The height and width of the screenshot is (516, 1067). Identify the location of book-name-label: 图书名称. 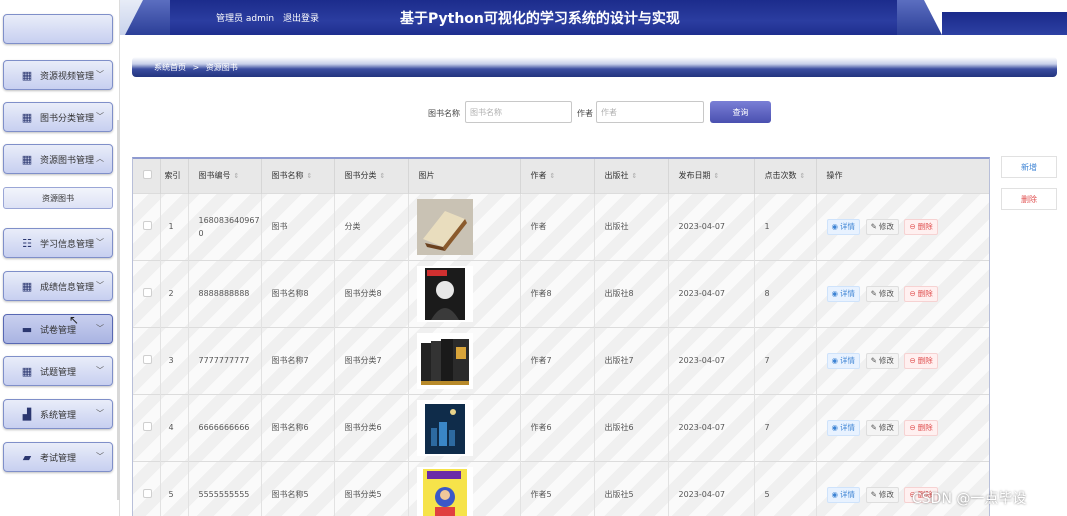
(444, 113).